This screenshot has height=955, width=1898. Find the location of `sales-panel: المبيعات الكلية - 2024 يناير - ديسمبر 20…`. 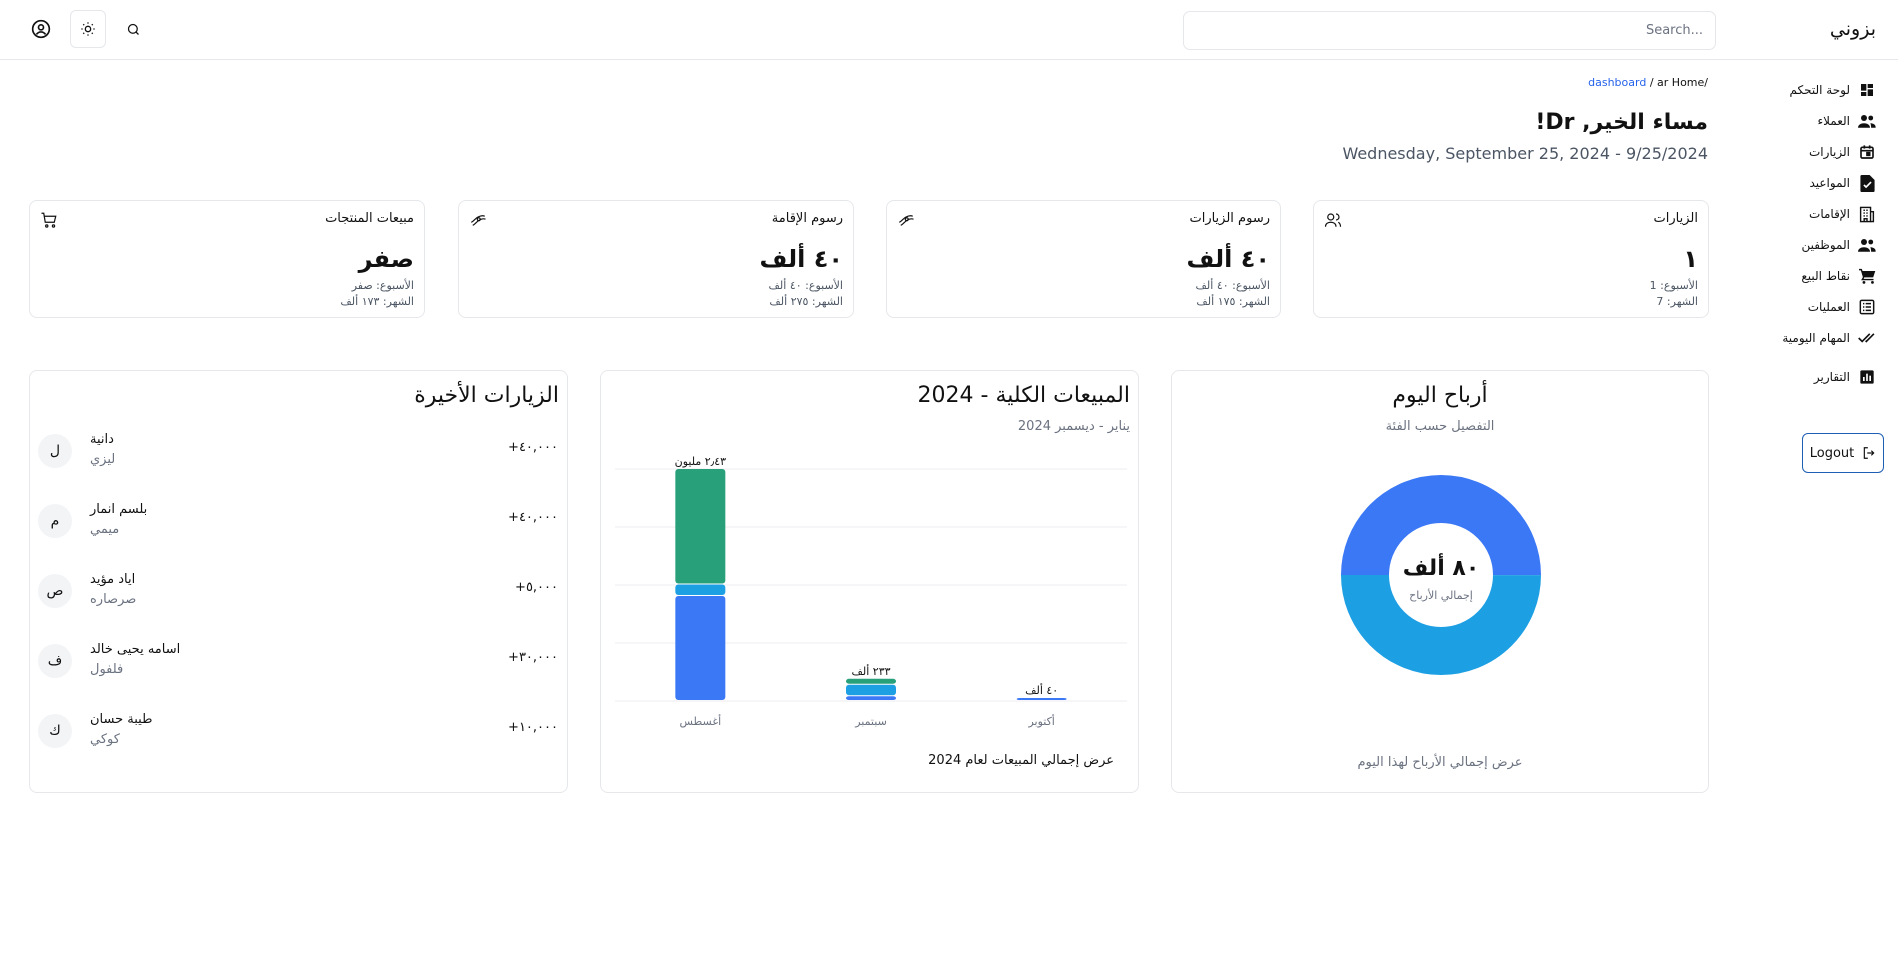

sales-panel: المبيعات الكلية - 2024 يناير - ديسمبر 20… is located at coordinates (869, 581).